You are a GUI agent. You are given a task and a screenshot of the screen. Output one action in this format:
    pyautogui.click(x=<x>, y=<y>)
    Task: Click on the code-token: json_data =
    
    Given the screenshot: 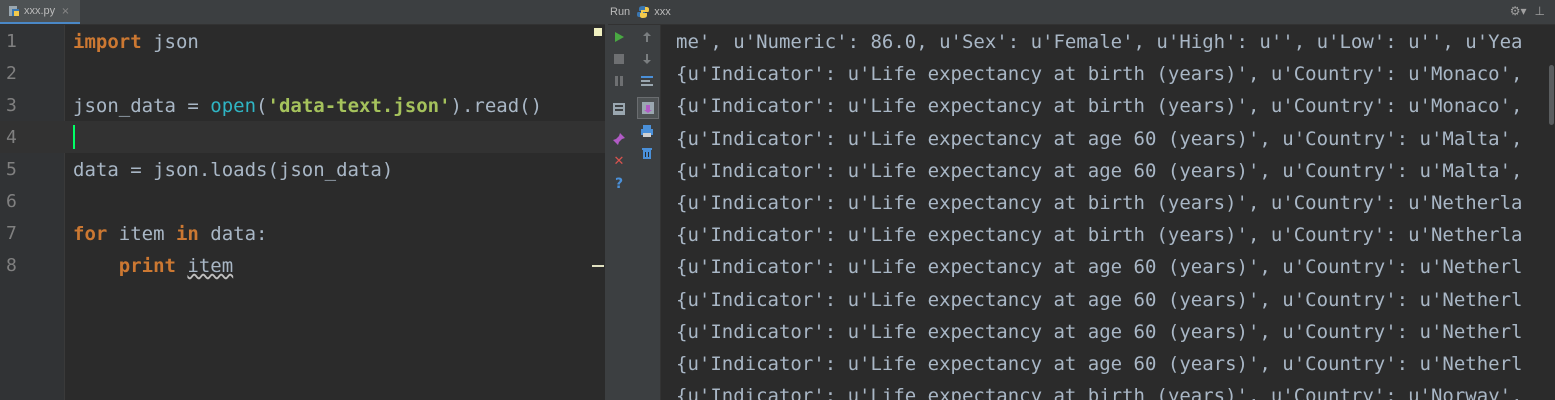 What is the action you would take?
    pyautogui.click(x=142, y=106)
    